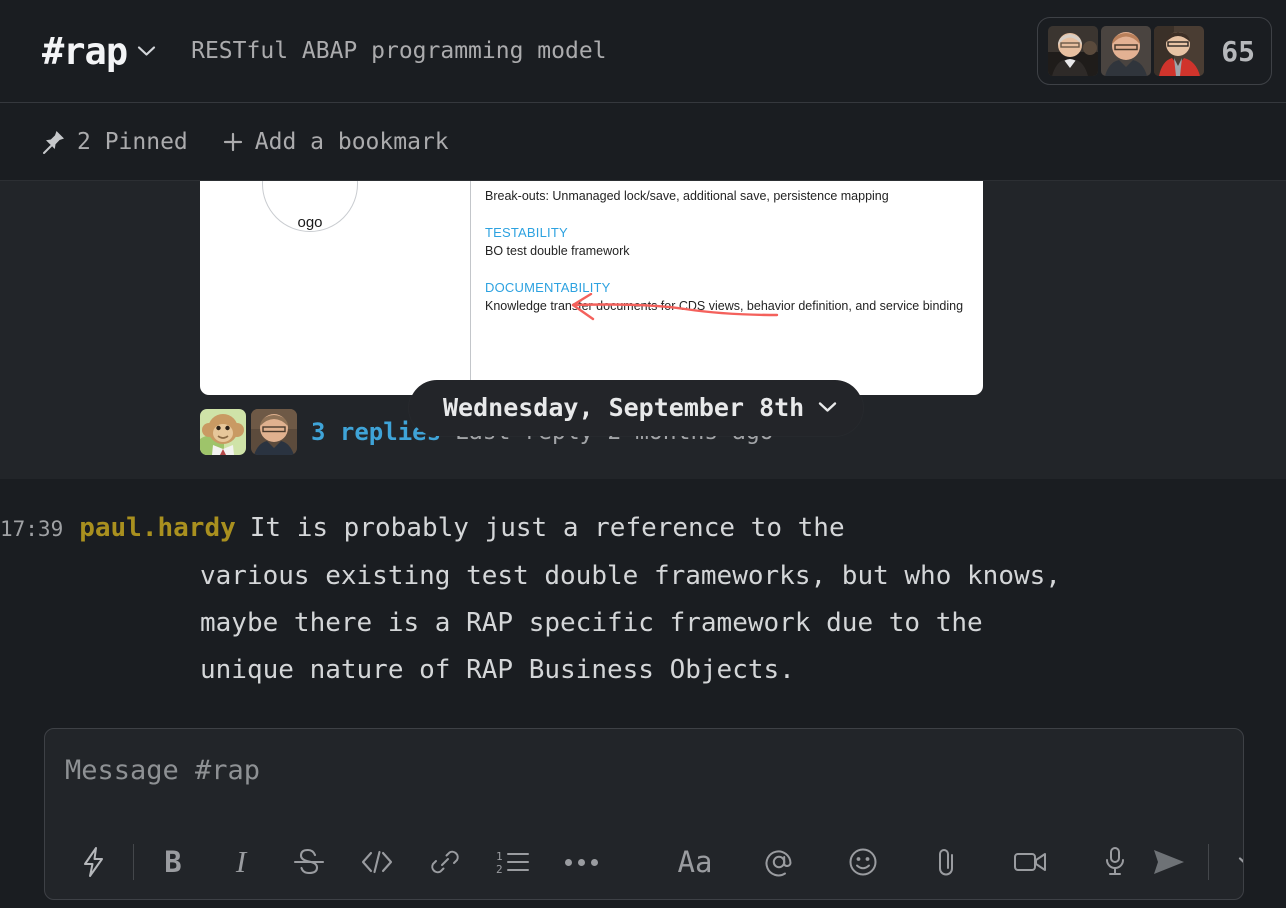 This screenshot has width=1286, height=908. Describe the element at coordinates (695, 862) in the screenshot. I see `formatting-button: Aa` at that location.